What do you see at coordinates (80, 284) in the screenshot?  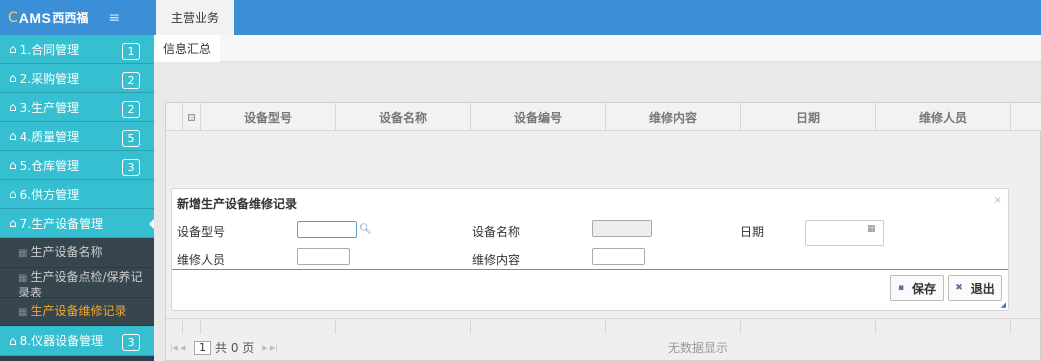 I see `subnav-label: 生产设备点检/保养记录表` at bounding box center [80, 284].